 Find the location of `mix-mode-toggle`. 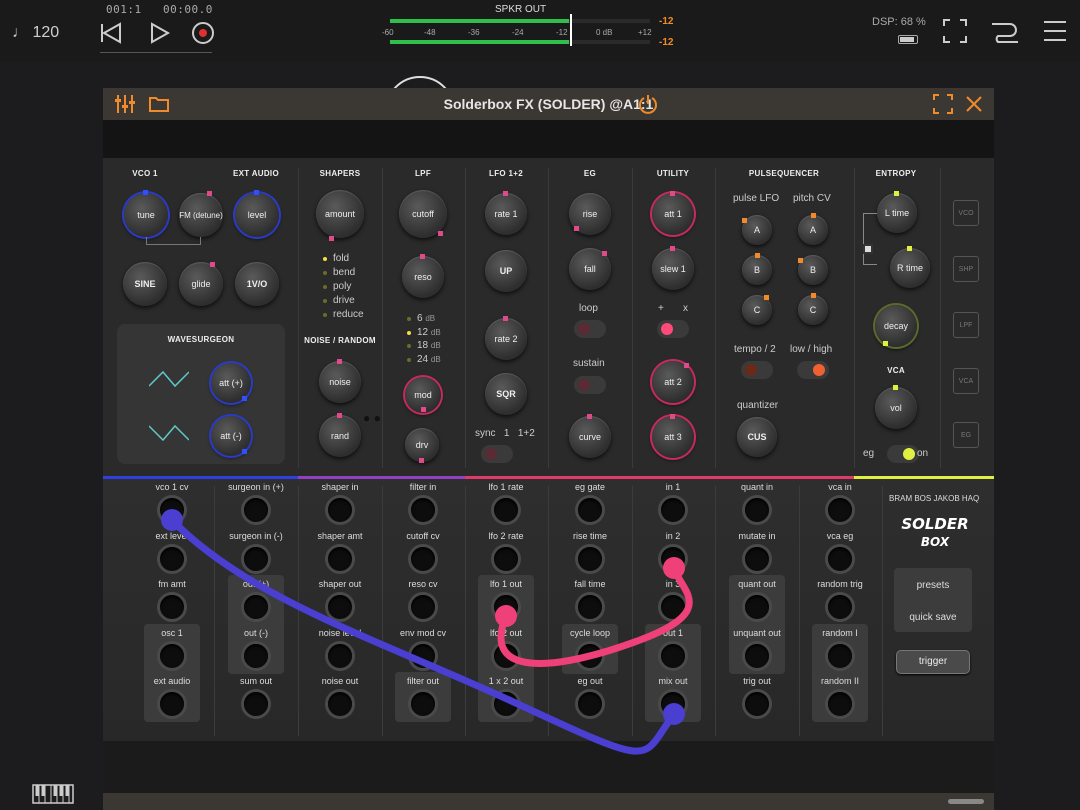

mix-mode-toggle is located at coordinates (673, 329).